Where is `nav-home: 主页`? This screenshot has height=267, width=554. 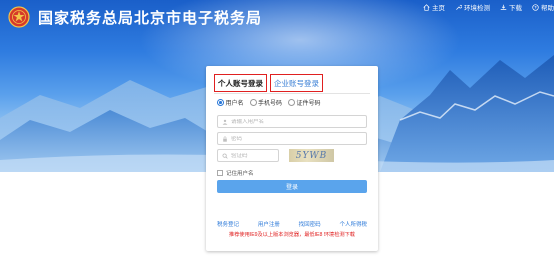 nav-home: 主页 is located at coordinates (434, 7).